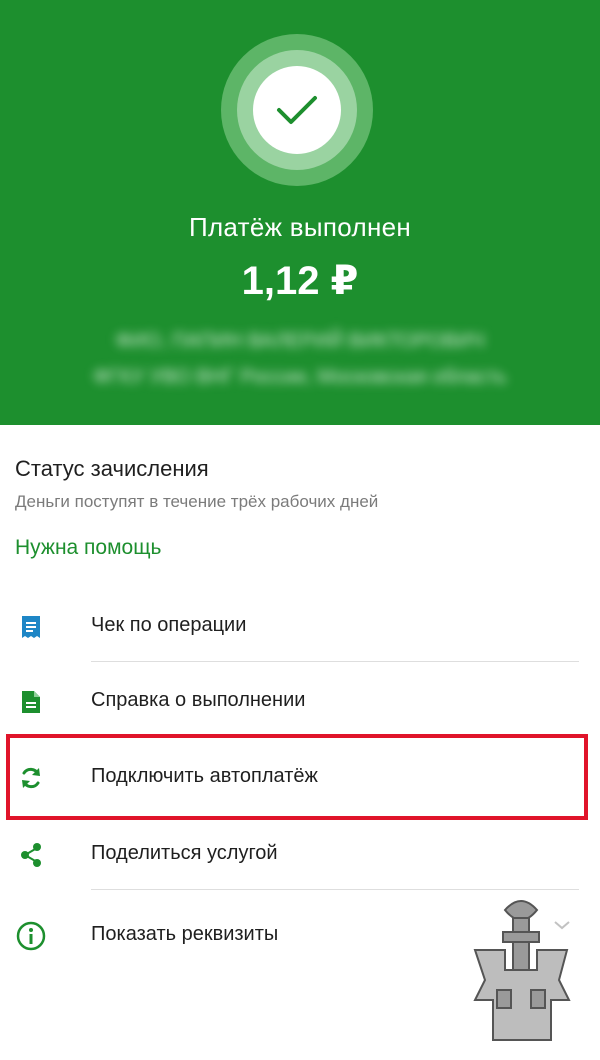 The height and width of the screenshot is (1060, 600). Describe the element at coordinates (198, 700) in the screenshot. I see `action-label: Справка о выполнении` at that location.